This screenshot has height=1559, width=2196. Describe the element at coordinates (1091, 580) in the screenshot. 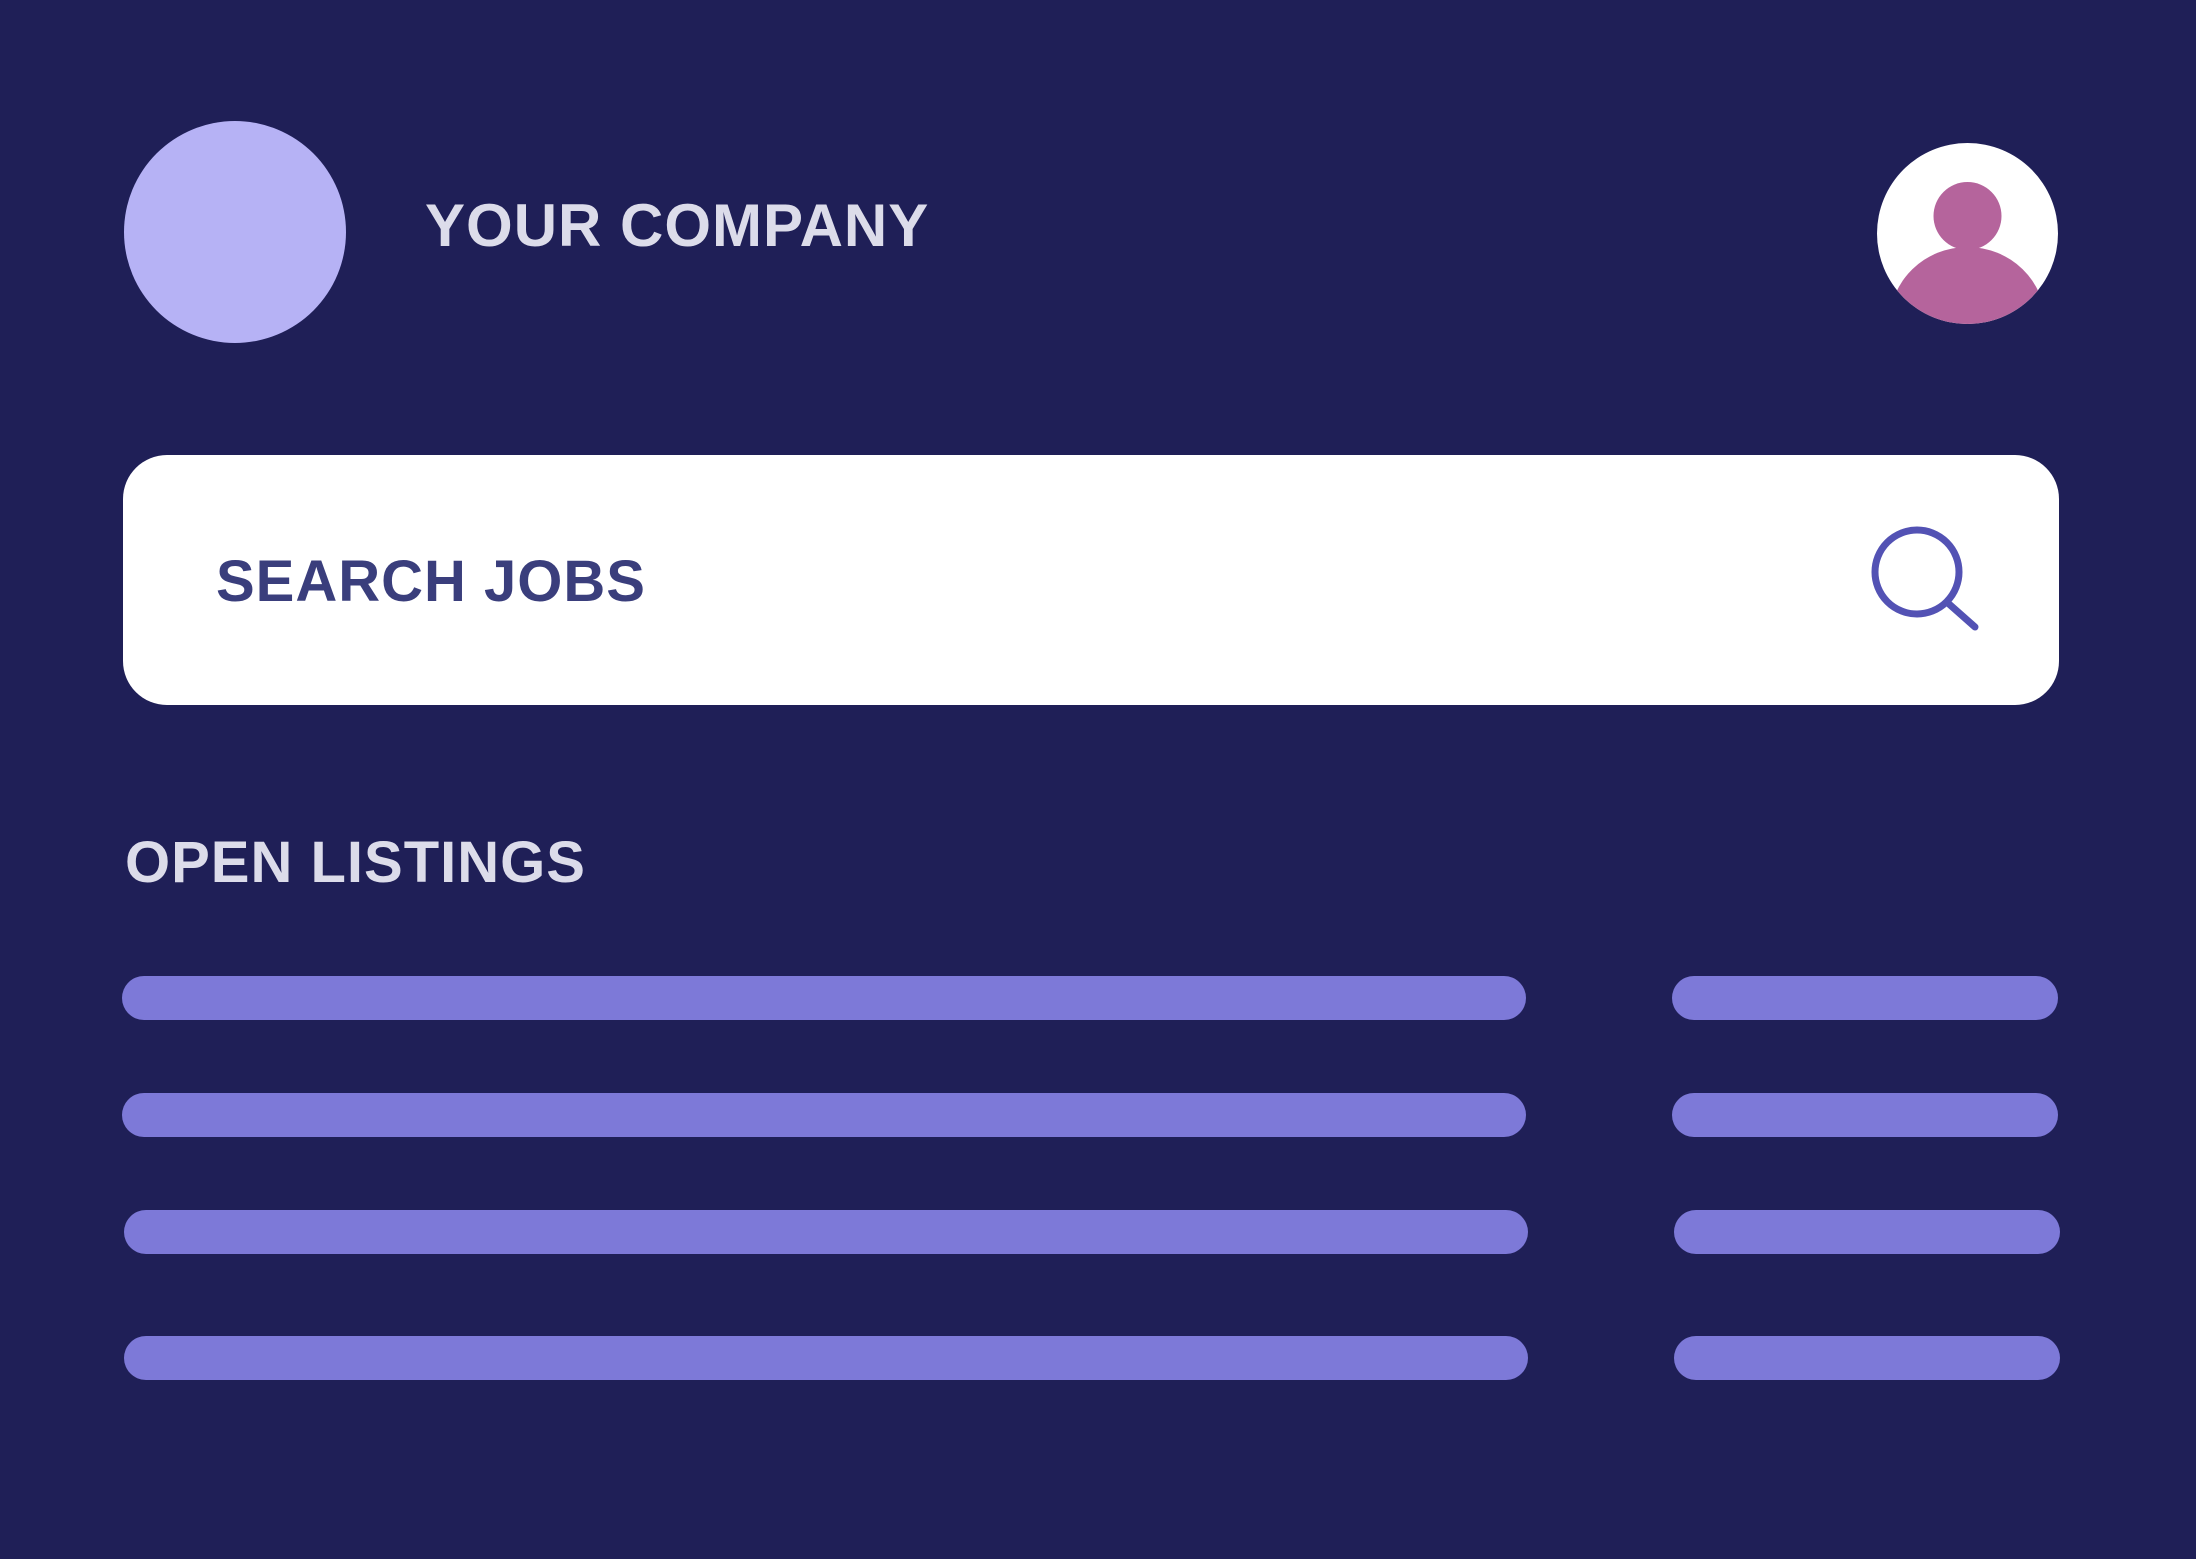

I see `search-input: SEARCH JOBS` at that location.